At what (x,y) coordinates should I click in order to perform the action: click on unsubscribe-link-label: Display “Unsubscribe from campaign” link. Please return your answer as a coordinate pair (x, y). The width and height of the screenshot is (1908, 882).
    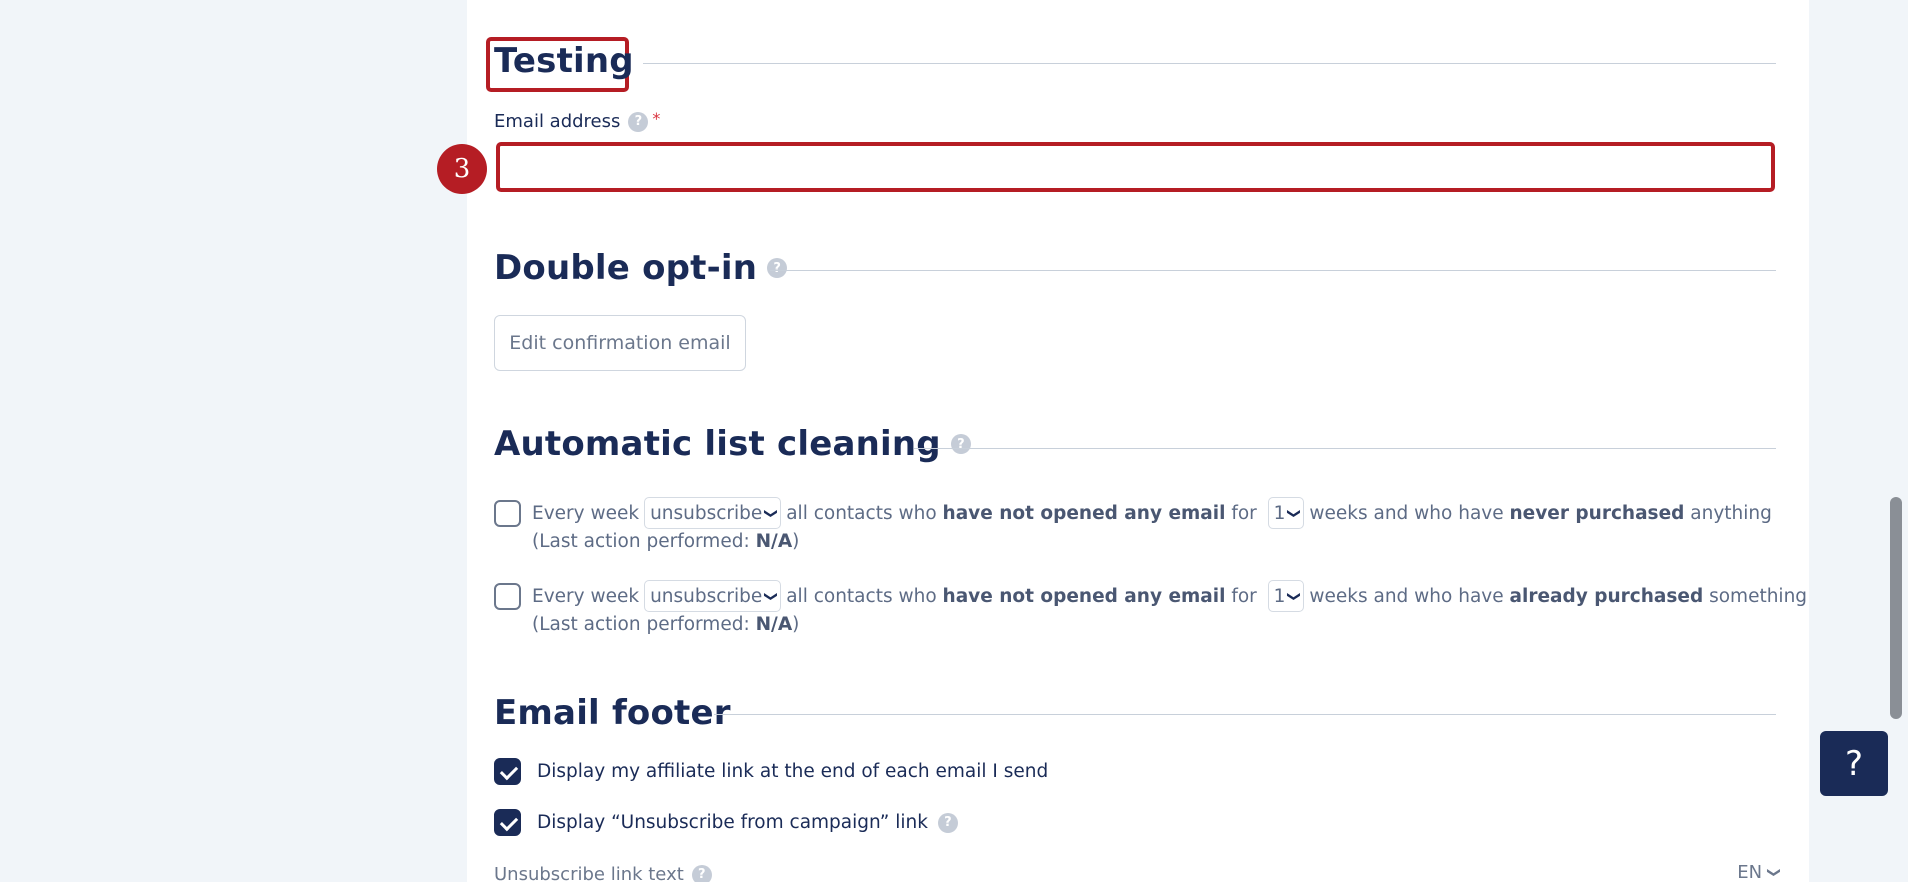
    Looking at the image, I should click on (732, 822).